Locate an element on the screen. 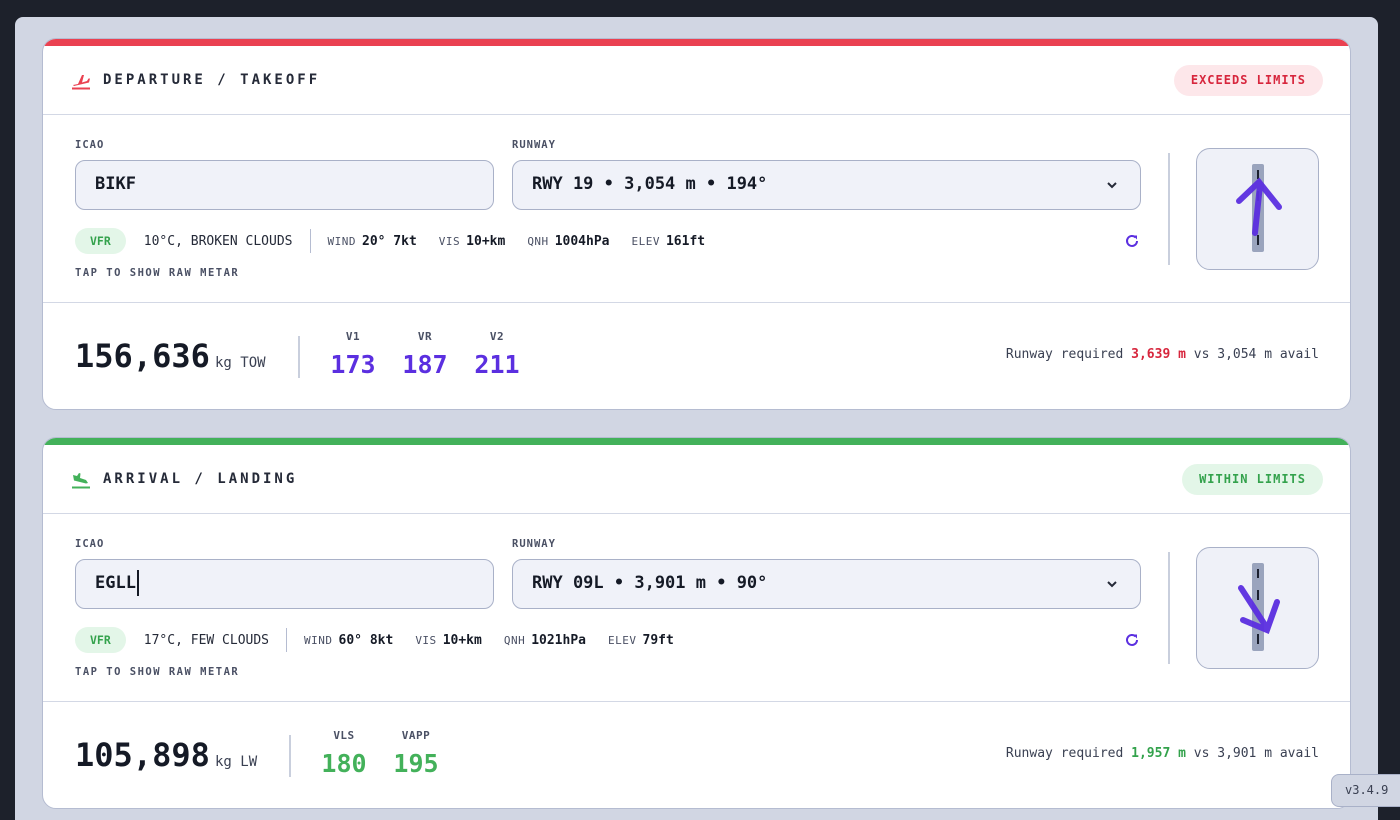 This screenshot has height=820, width=1400. speed-label: VR is located at coordinates (425, 336).